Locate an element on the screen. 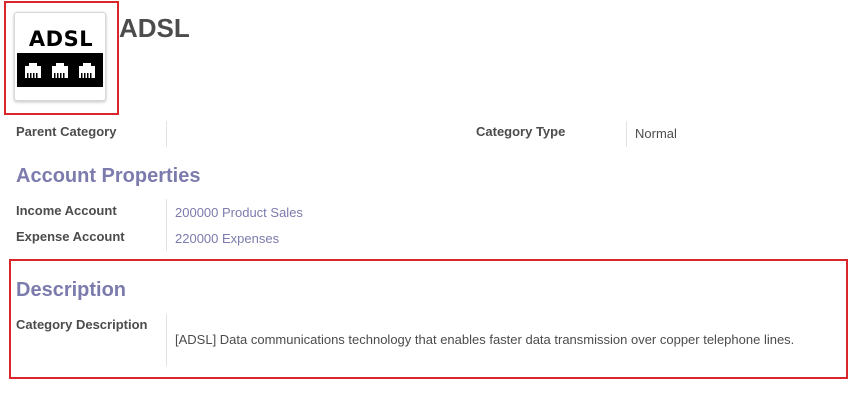  expense-account-link: 220000 Expenses is located at coordinates (227, 239).